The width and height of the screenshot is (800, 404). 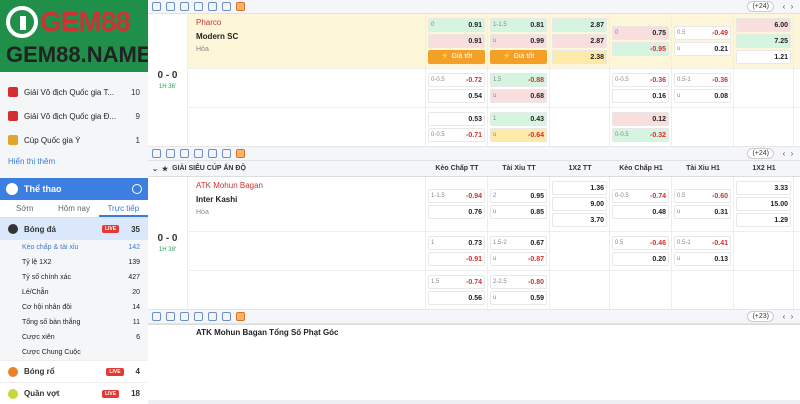 I want to click on odds-cell: 0.54, so click(x=456, y=96).